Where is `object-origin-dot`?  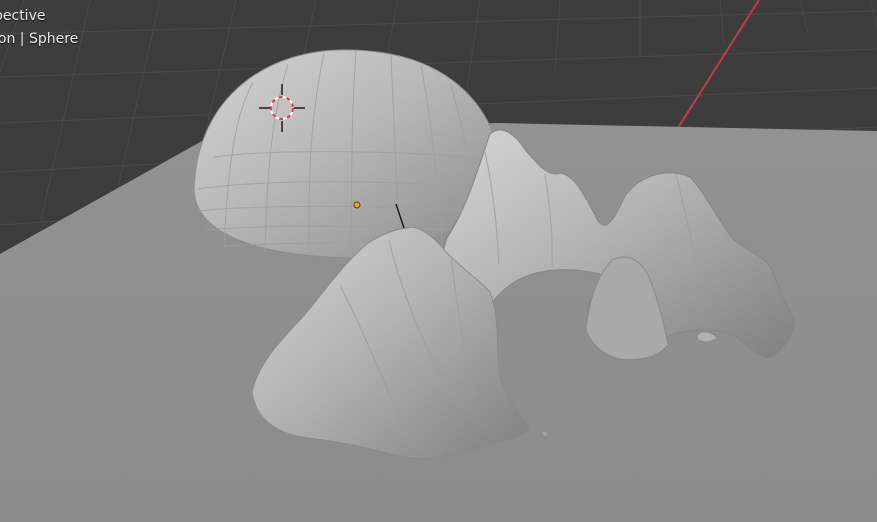
object-origin-dot is located at coordinates (357, 205).